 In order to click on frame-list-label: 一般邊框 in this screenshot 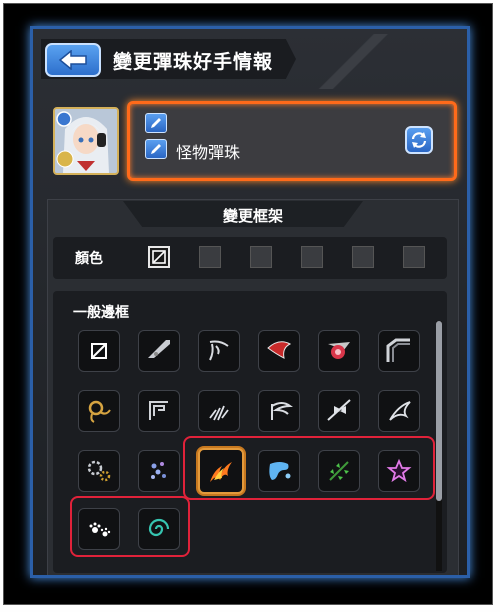, I will do `click(101, 313)`.